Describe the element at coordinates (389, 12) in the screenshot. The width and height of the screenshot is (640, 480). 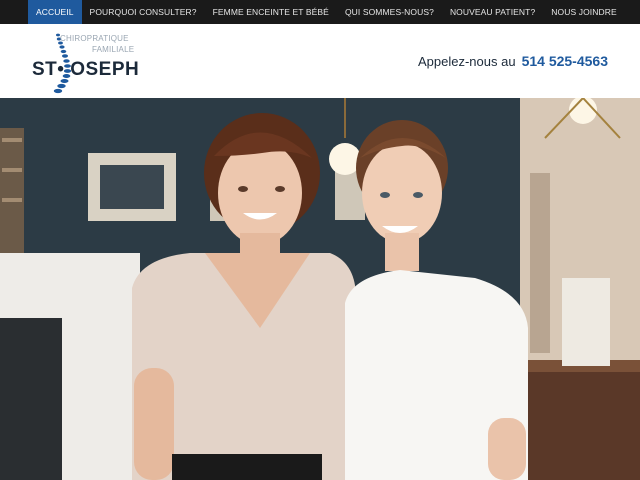
I see `nav-item-qui-sommes-nous: QUI SOMMES-NOUS?` at that location.